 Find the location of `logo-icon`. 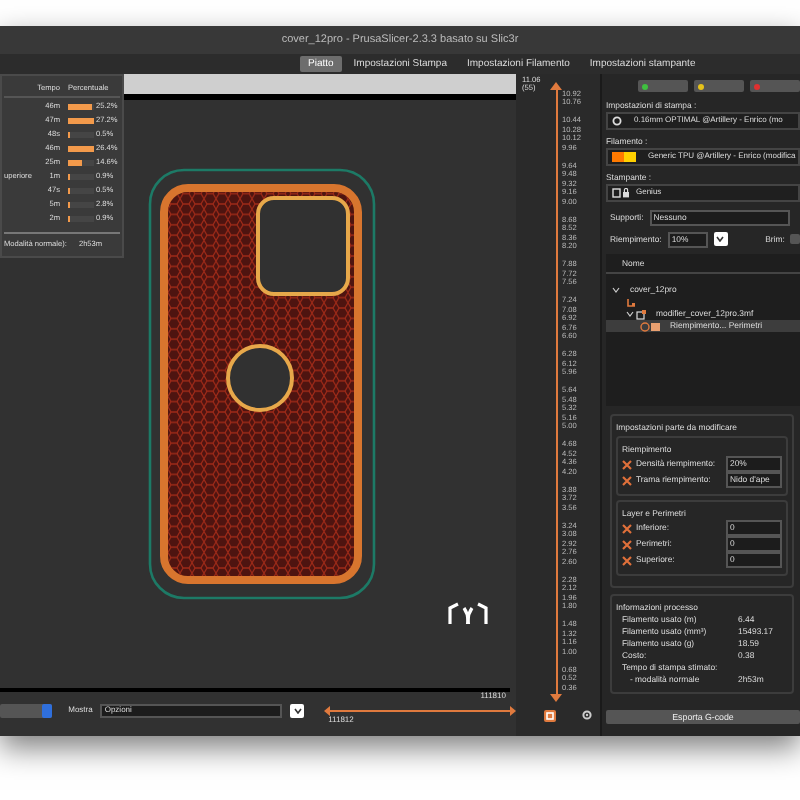

logo-icon is located at coordinates (468, 613).